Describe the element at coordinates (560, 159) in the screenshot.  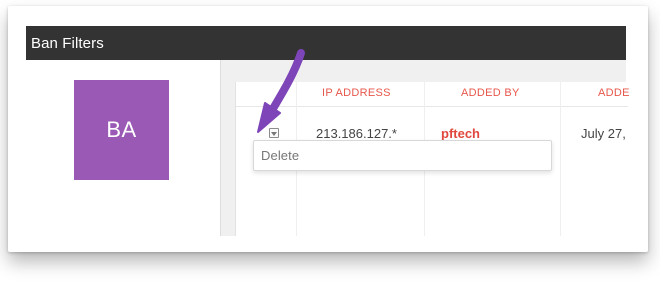
I see `column-divider` at that location.